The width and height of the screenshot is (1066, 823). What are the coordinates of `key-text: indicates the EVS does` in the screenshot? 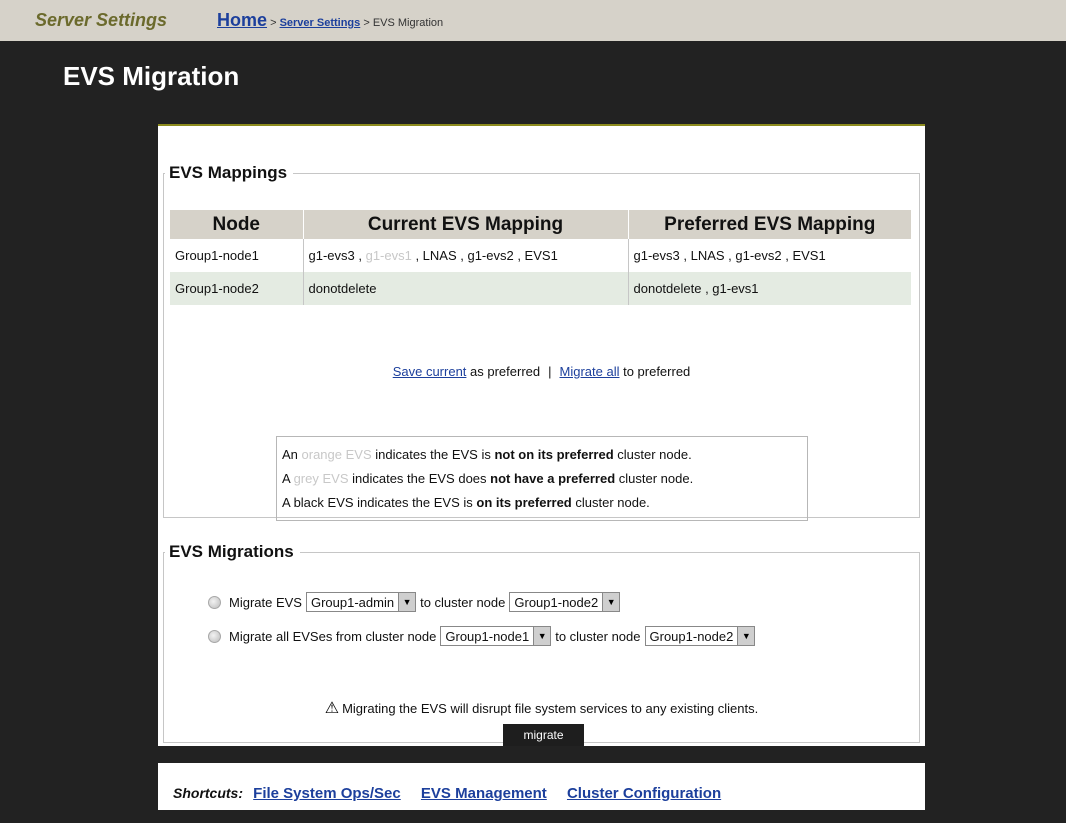 It's located at (419, 478).